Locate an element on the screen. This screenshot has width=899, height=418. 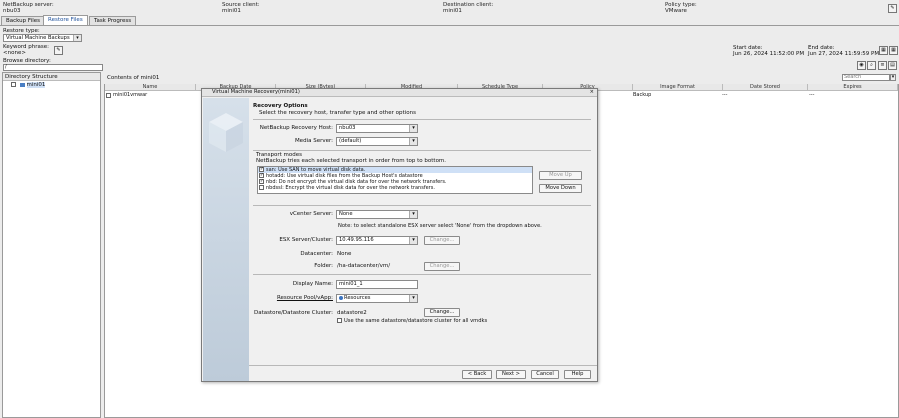
keyword-value: <none> is located at coordinates (14, 53).